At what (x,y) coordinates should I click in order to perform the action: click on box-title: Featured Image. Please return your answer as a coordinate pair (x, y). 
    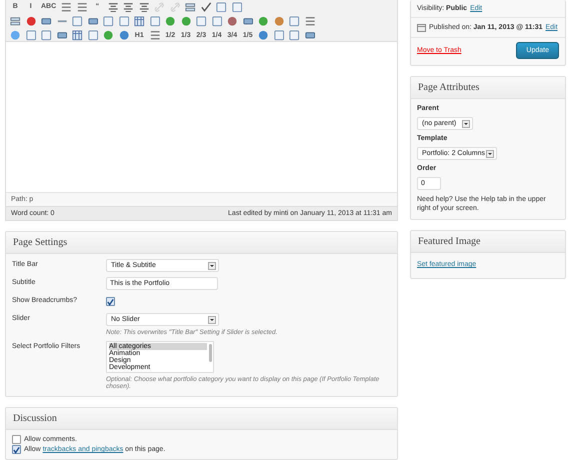
    Looking at the image, I should click on (449, 241).